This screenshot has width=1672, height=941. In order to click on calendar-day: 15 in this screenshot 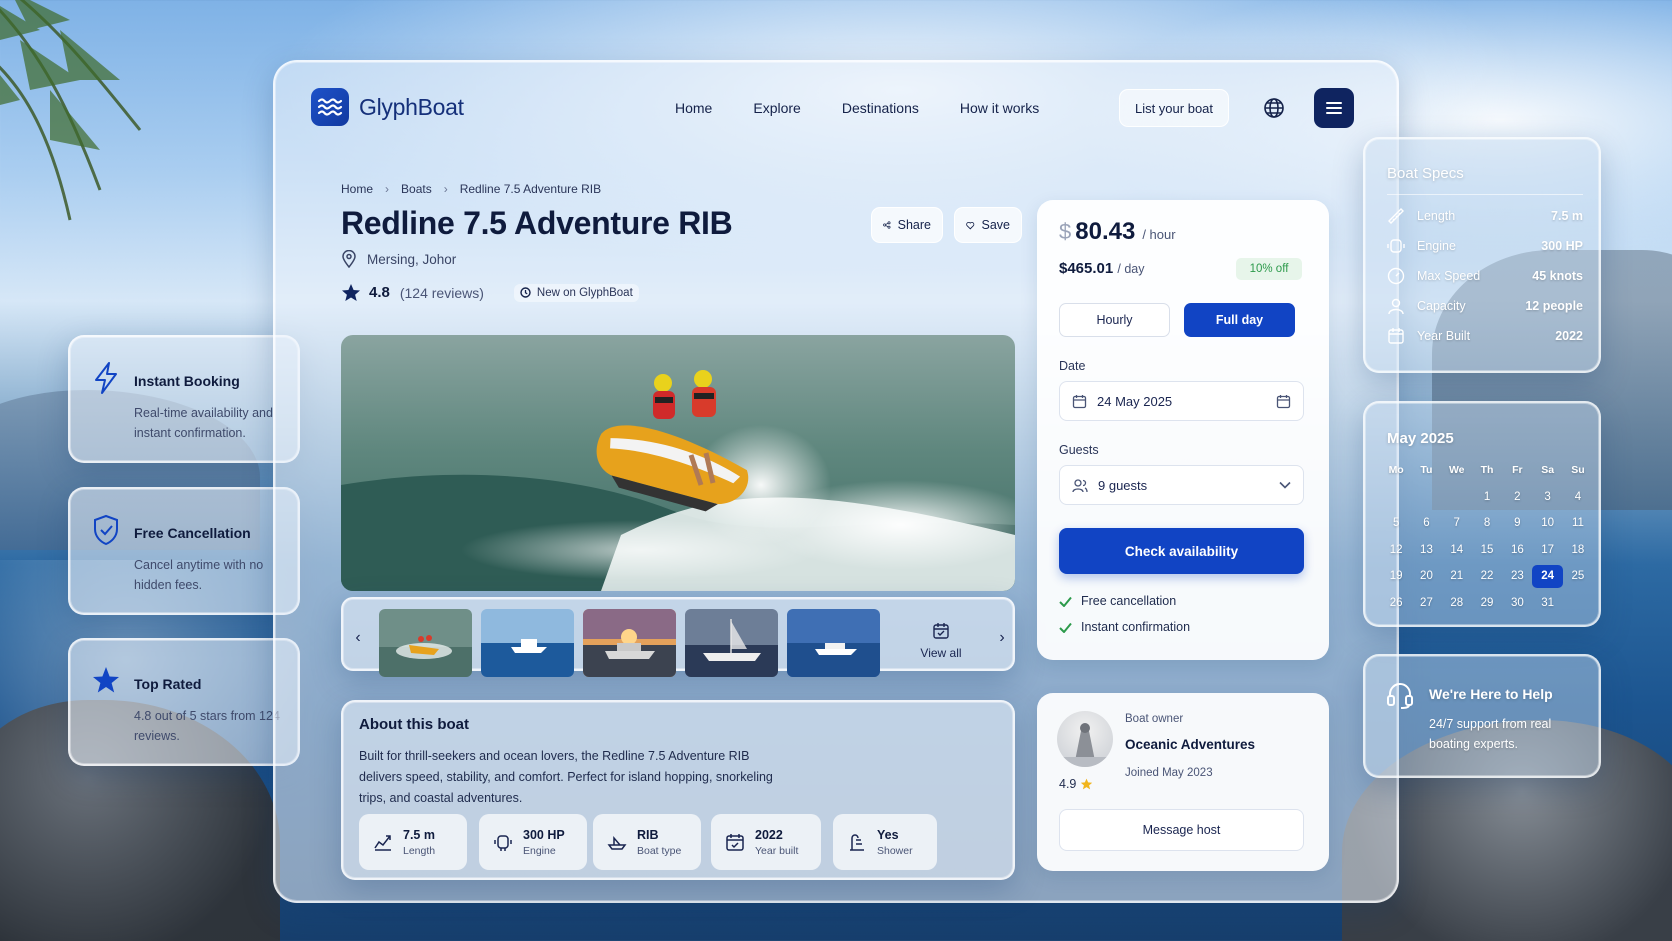, I will do `click(1487, 550)`.